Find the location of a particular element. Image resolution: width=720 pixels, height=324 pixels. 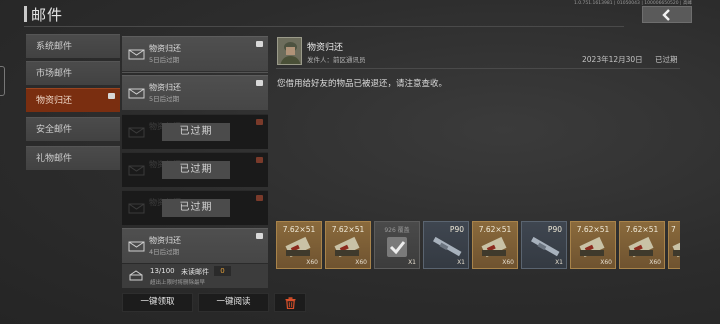

page-title: 邮件 is located at coordinates (47, 15).